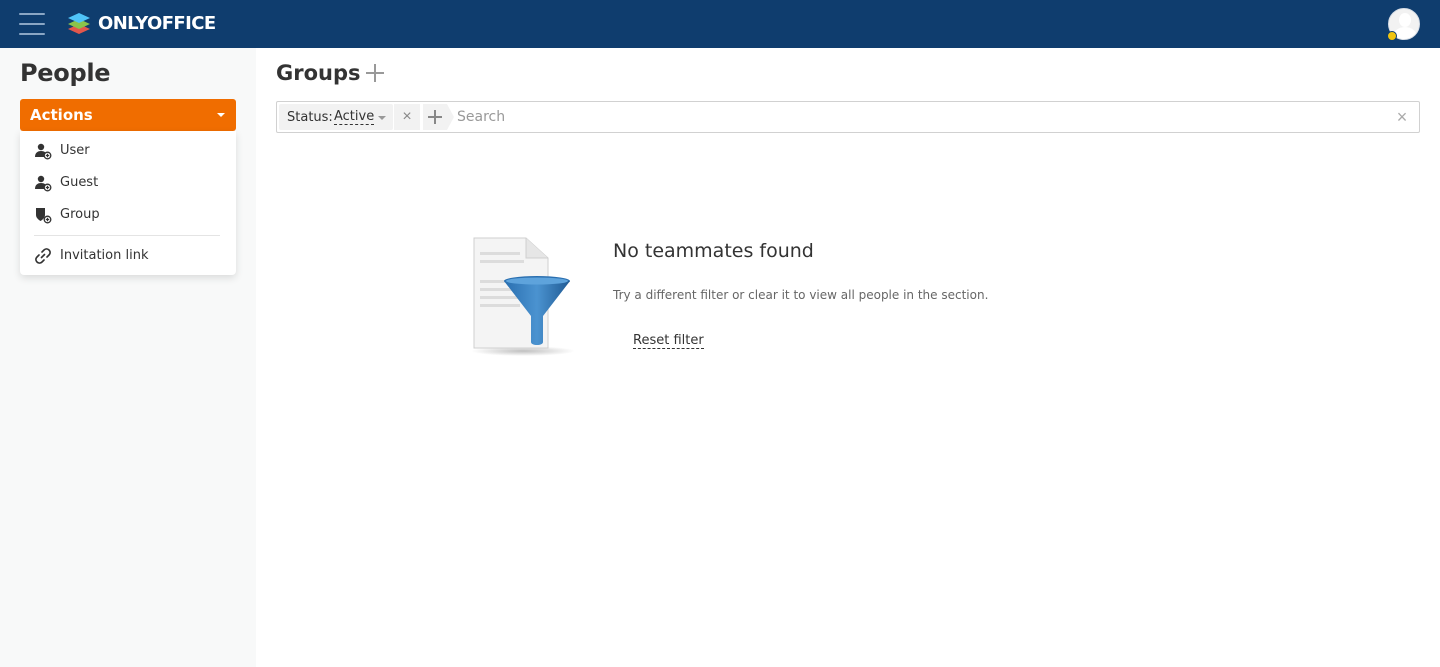 The width and height of the screenshot is (1440, 667). I want to click on menu-item-guest: Guest, so click(128, 183).